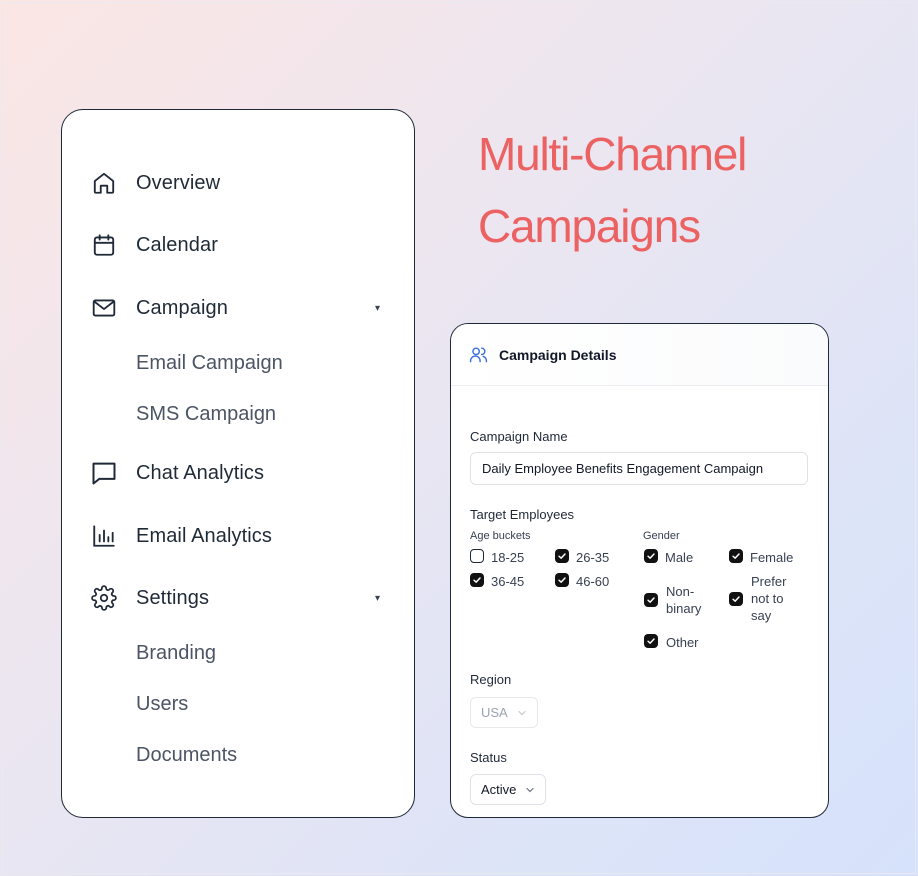 Image resolution: width=918 pixels, height=876 pixels. I want to click on status-select: Active, so click(508, 789).